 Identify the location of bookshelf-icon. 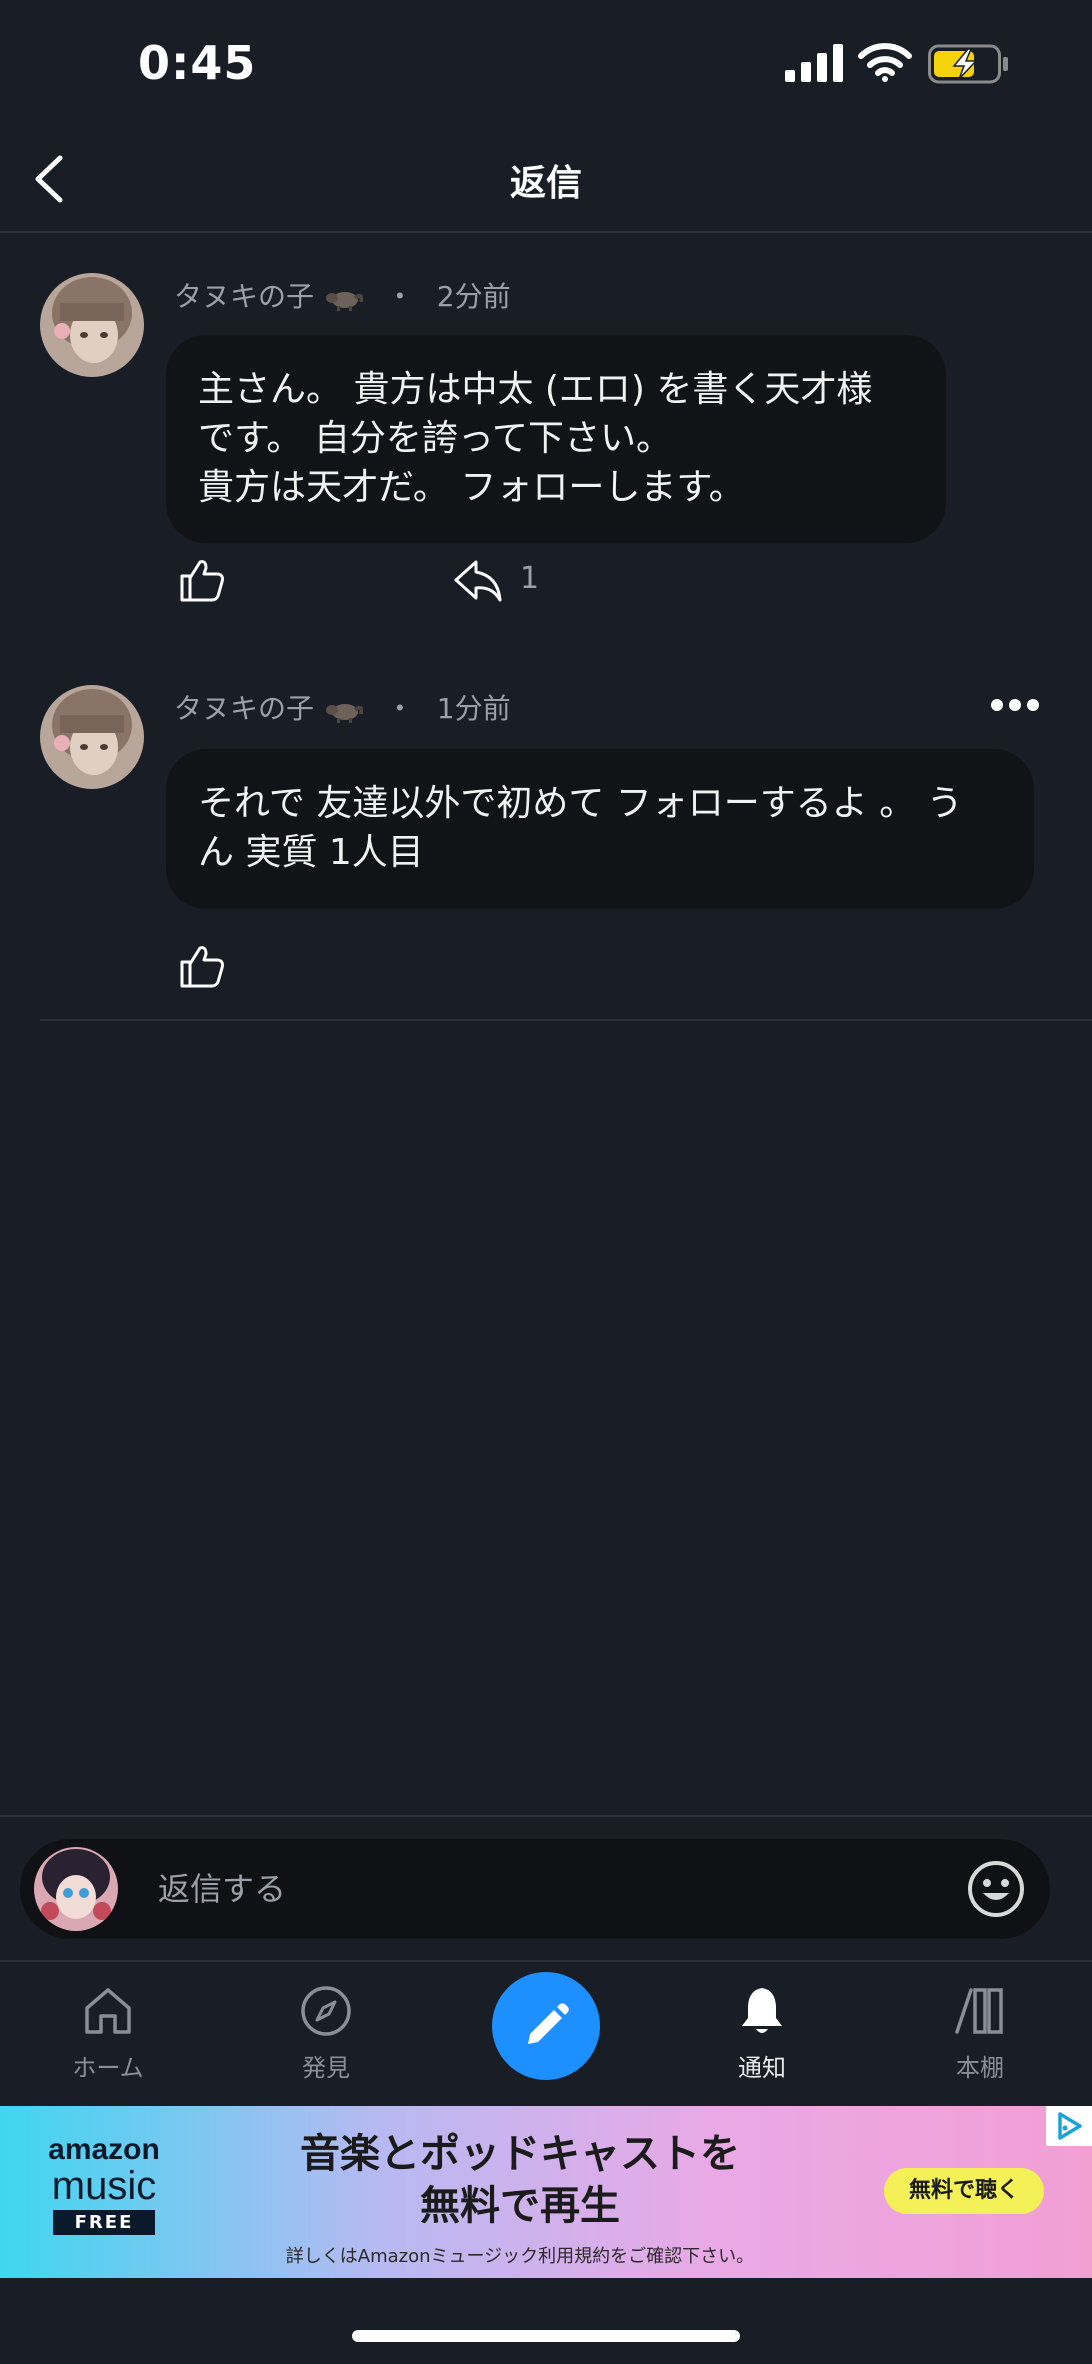
(979, 2011).